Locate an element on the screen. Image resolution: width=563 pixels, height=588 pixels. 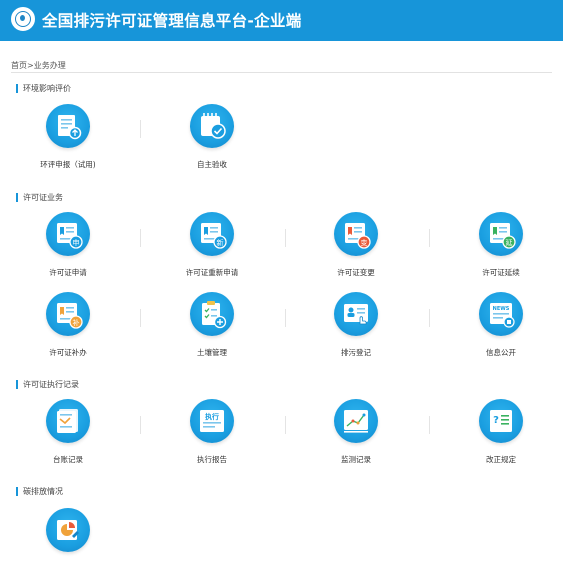
tile-eia-declare: 环评申报（试用) is located at coordinates (68, 144).